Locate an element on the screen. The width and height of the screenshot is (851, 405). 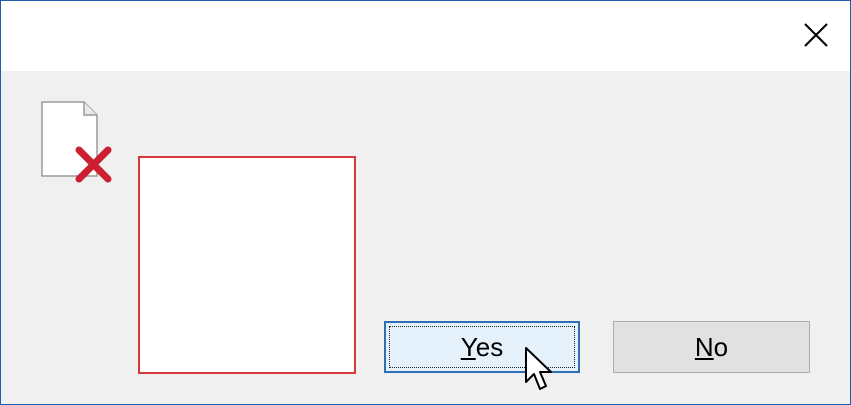
yes-access-key: Y is located at coordinates (468, 346).